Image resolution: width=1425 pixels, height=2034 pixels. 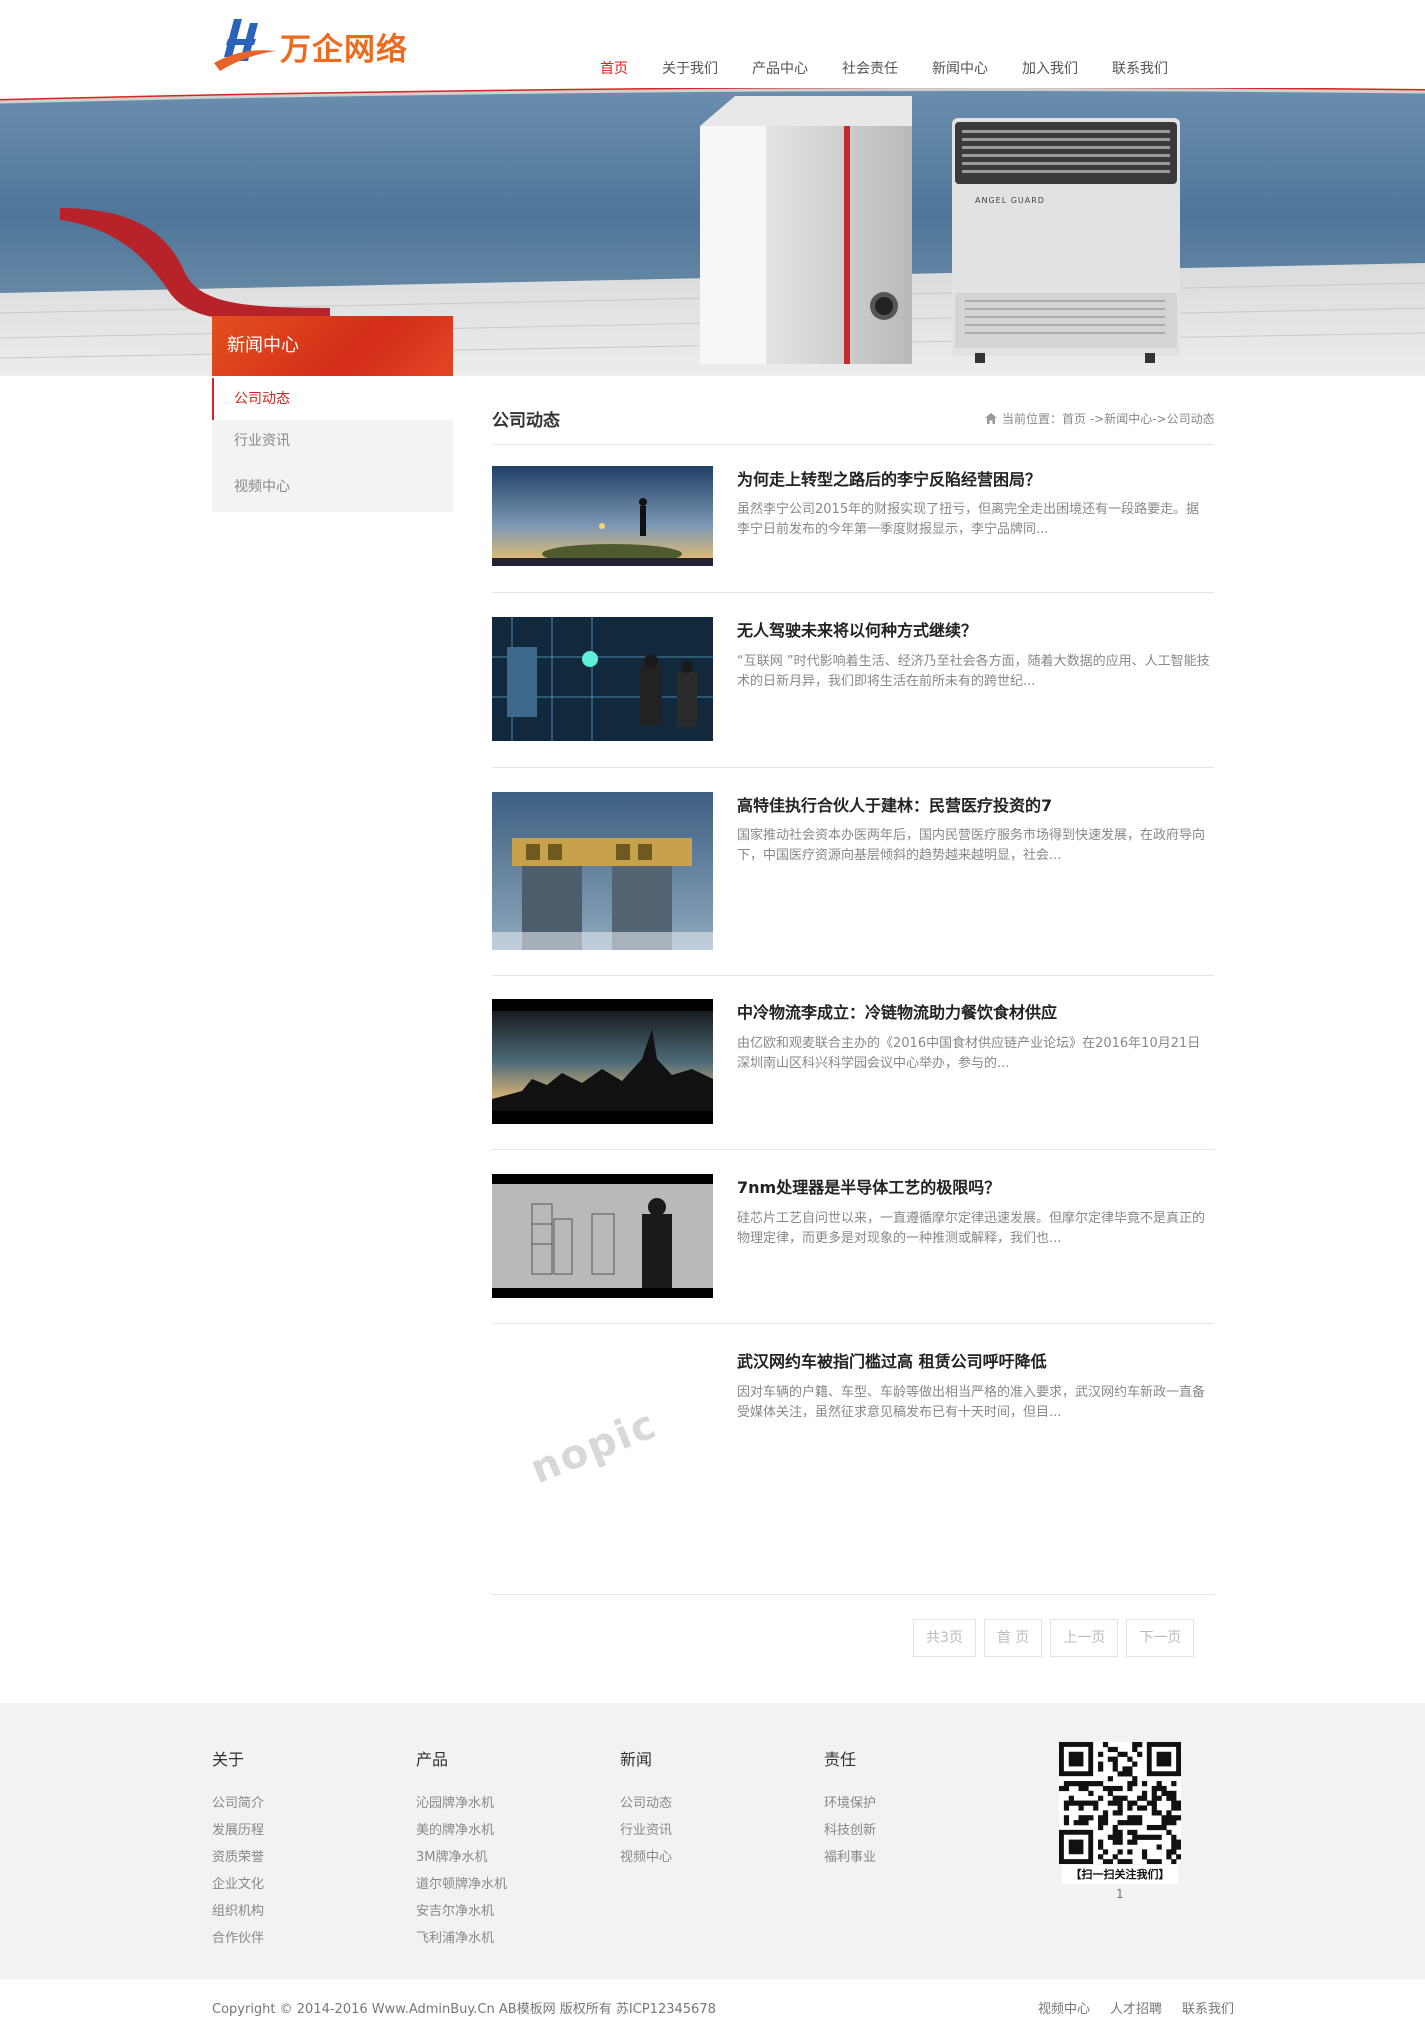 I want to click on sidebar-menu: 公司动态 行业资讯 视频中心, so click(x=332, y=445).